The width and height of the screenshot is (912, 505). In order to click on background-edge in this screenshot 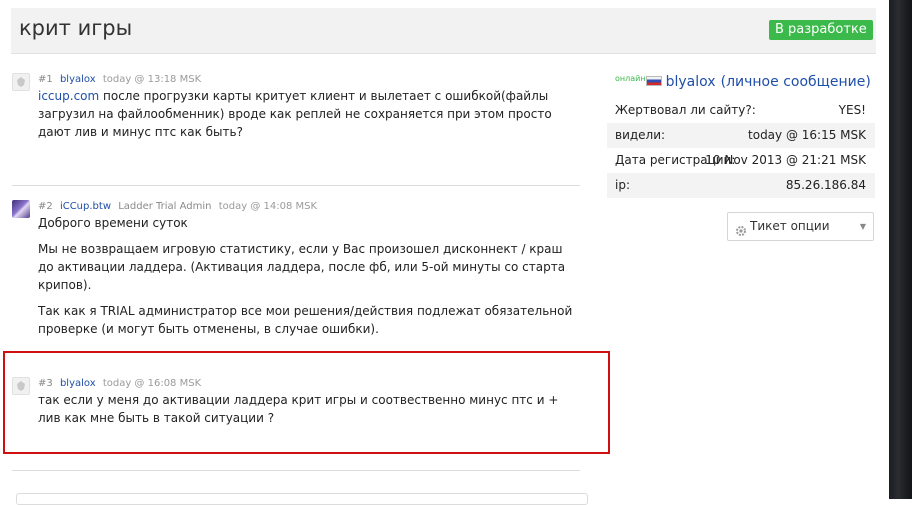, I will do `click(900, 249)`.